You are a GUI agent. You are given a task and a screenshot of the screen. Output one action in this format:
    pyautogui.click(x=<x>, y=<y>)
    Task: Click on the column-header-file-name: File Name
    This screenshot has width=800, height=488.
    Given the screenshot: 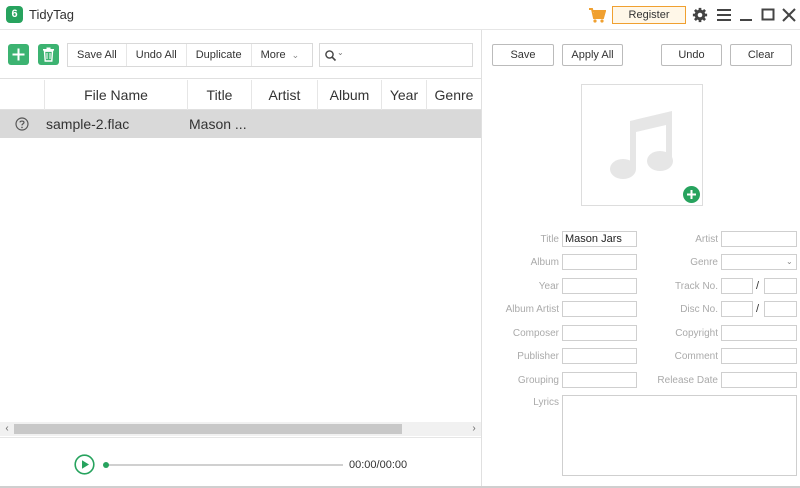 What is the action you would take?
    pyautogui.click(x=115, y=95)
    